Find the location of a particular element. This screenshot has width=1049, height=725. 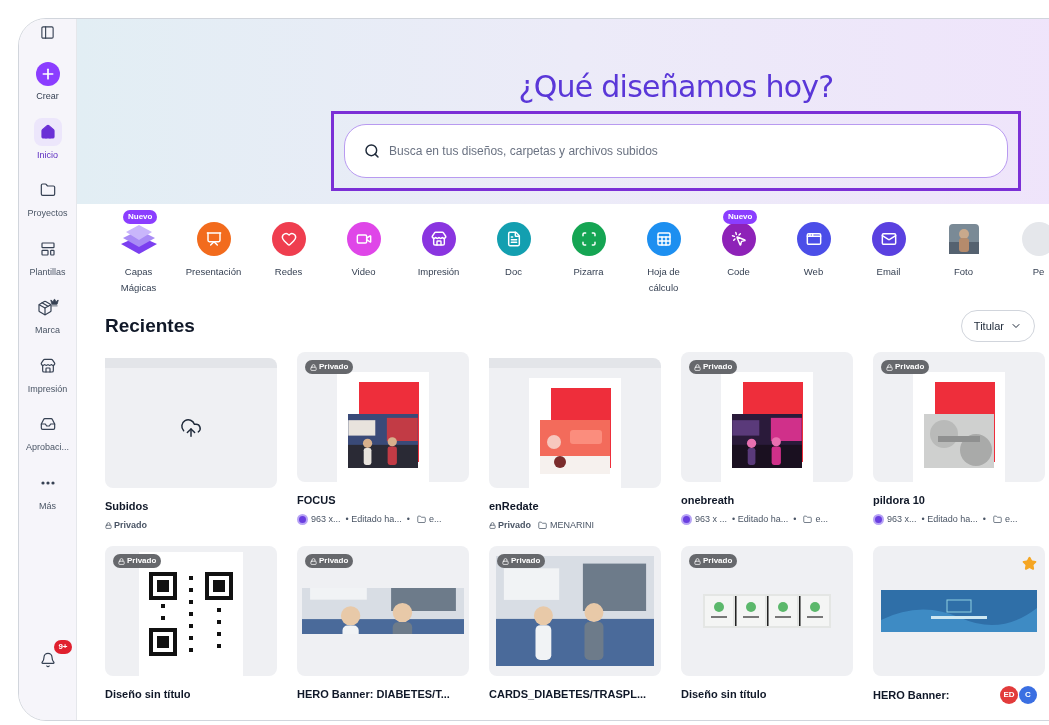

bell-icon is located at coordinates (47, 660).